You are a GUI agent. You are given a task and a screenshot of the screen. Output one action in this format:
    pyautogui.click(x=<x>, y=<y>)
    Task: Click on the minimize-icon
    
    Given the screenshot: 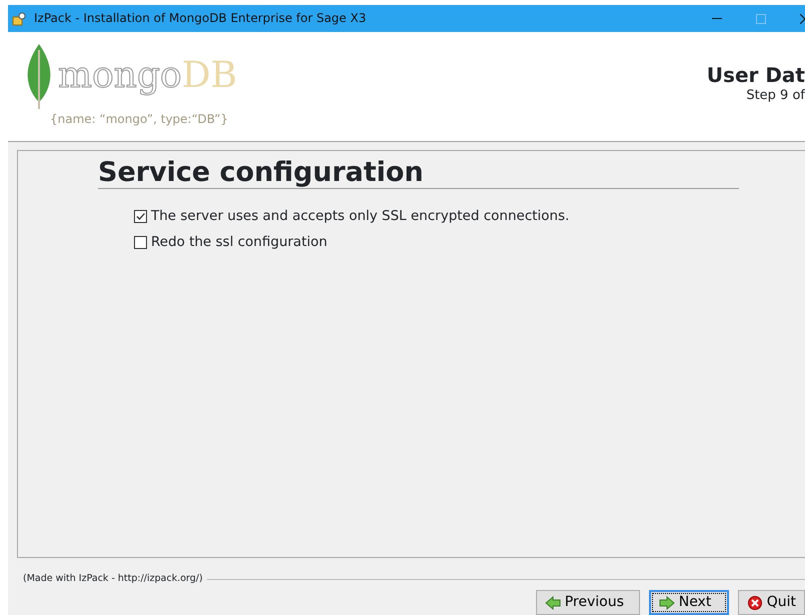 What is the action you would take?
    pyautogui.click(x=717, y=19)
    